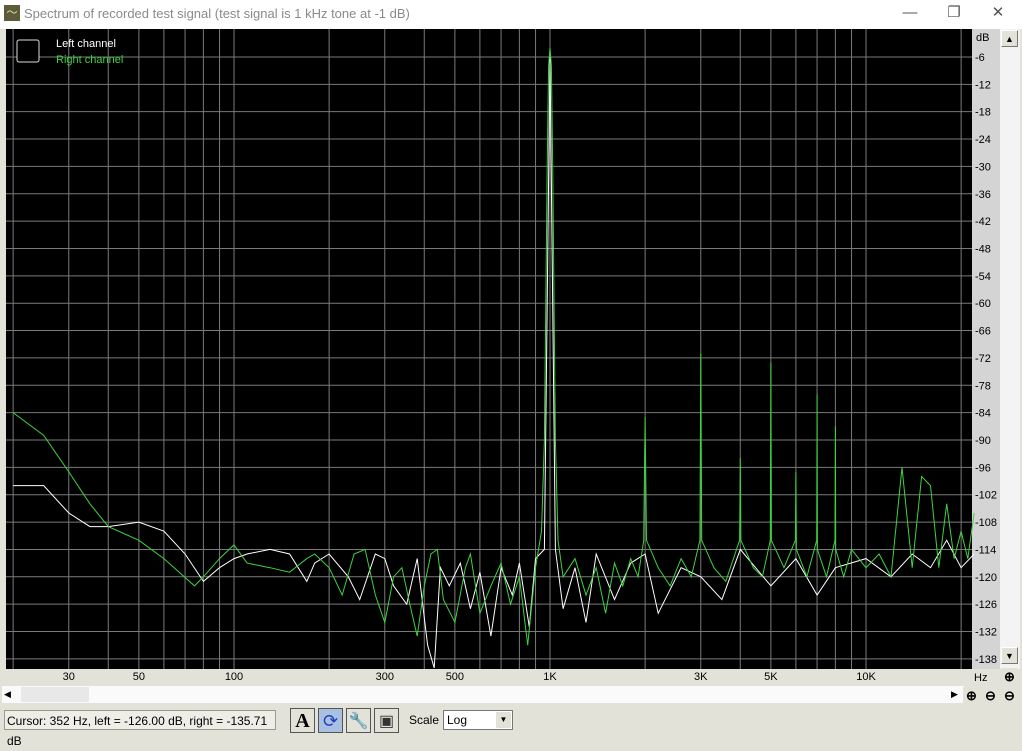  What do you see at coordinates (385, 677) in the screenshot?
I see `x-tick-label: 300` at bounding box center [385, 677].